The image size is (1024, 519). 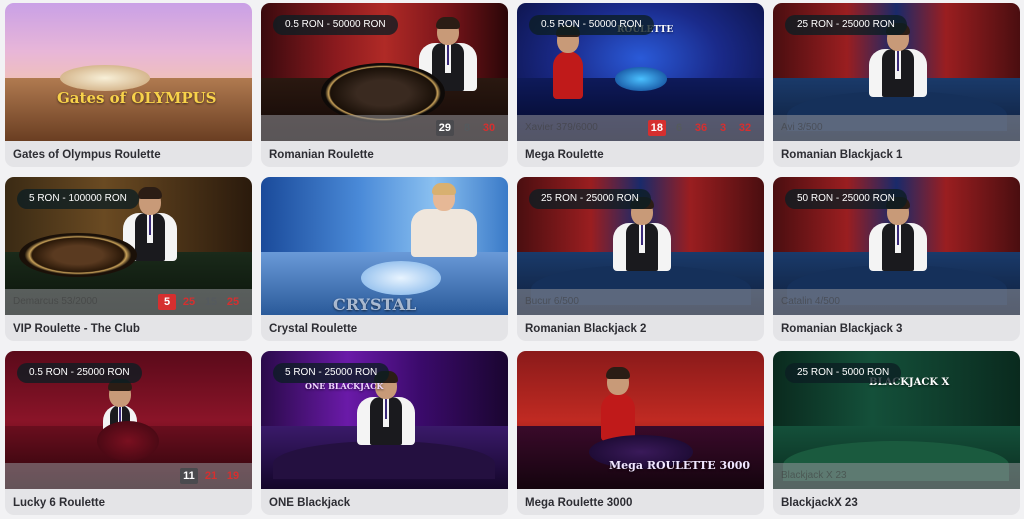 I want to click on game-logo: CRYSTAL, so click(x=375, y=304).